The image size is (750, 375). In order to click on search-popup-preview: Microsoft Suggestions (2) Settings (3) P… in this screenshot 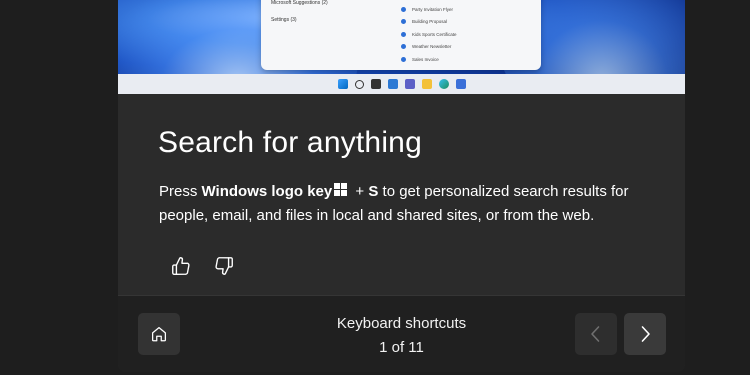, I will do `click(401, 35)`.